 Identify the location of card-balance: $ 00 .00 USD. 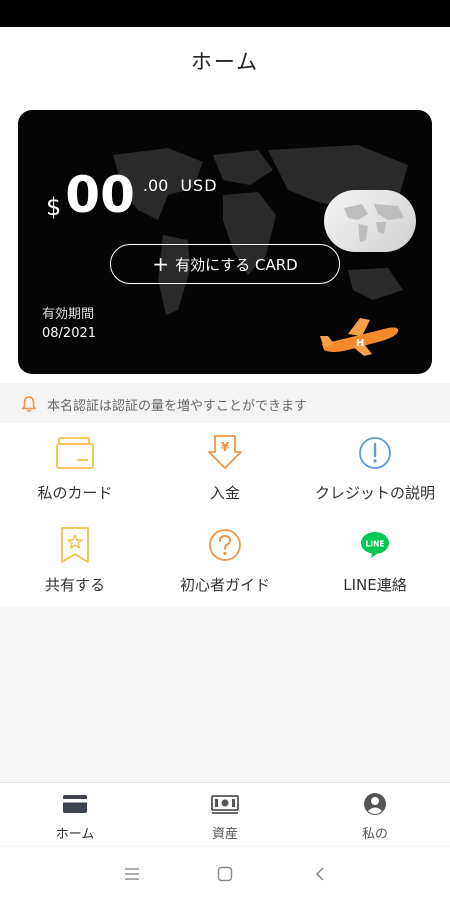
(132, 195).